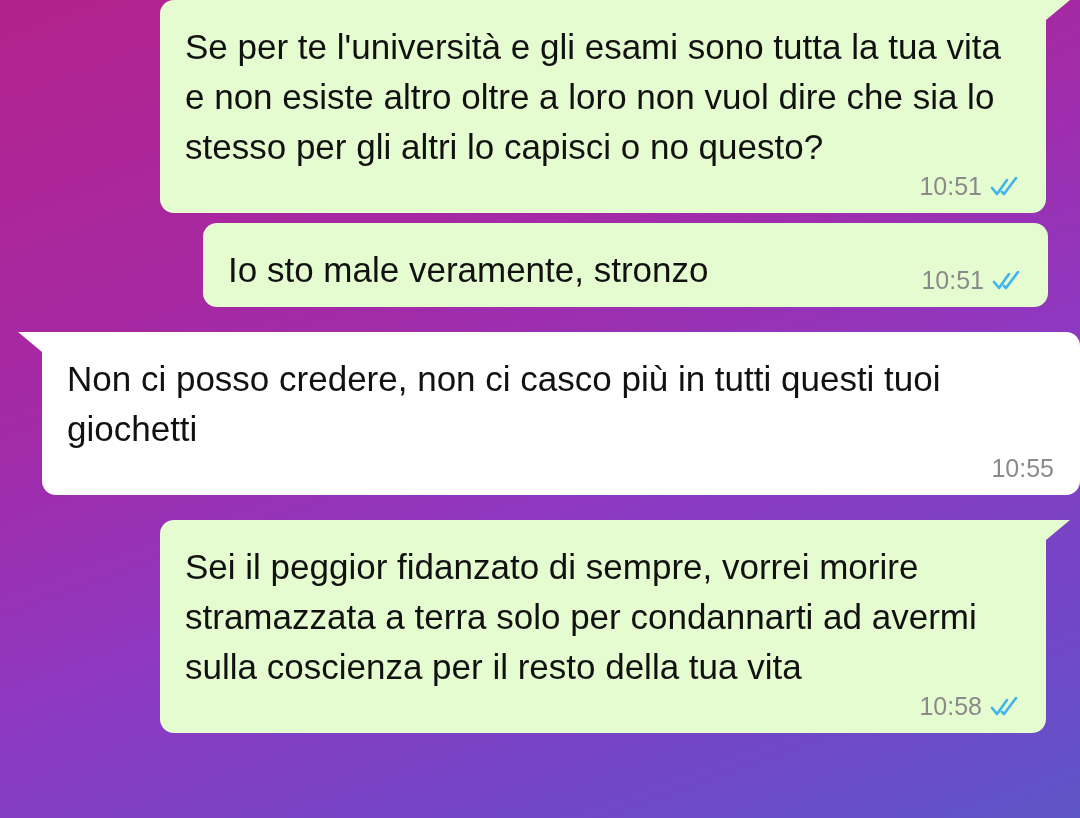  Describe the element at coordinates (593, 97) in the screenshot. I see `message-text: Se per te l'università e gli esami sono tutta la tua vita e non esiste altro oltre a loro non vuol dire che sia lo stesso per gli altri lo capisci o no questo?` at that location.